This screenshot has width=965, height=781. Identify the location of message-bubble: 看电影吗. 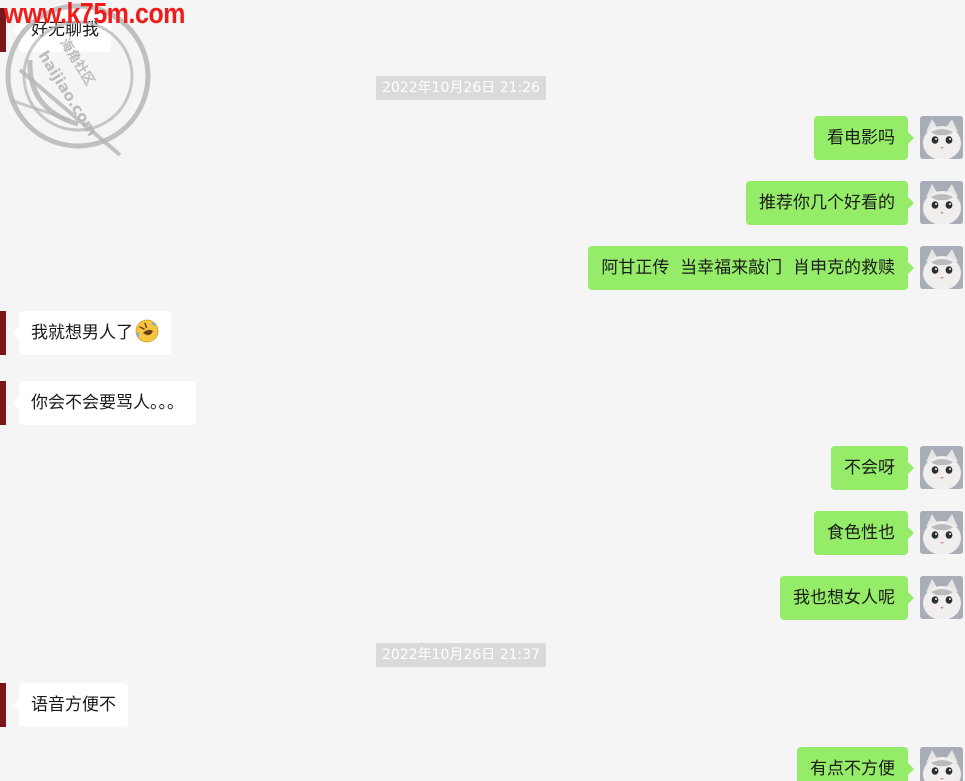
(864, 138).